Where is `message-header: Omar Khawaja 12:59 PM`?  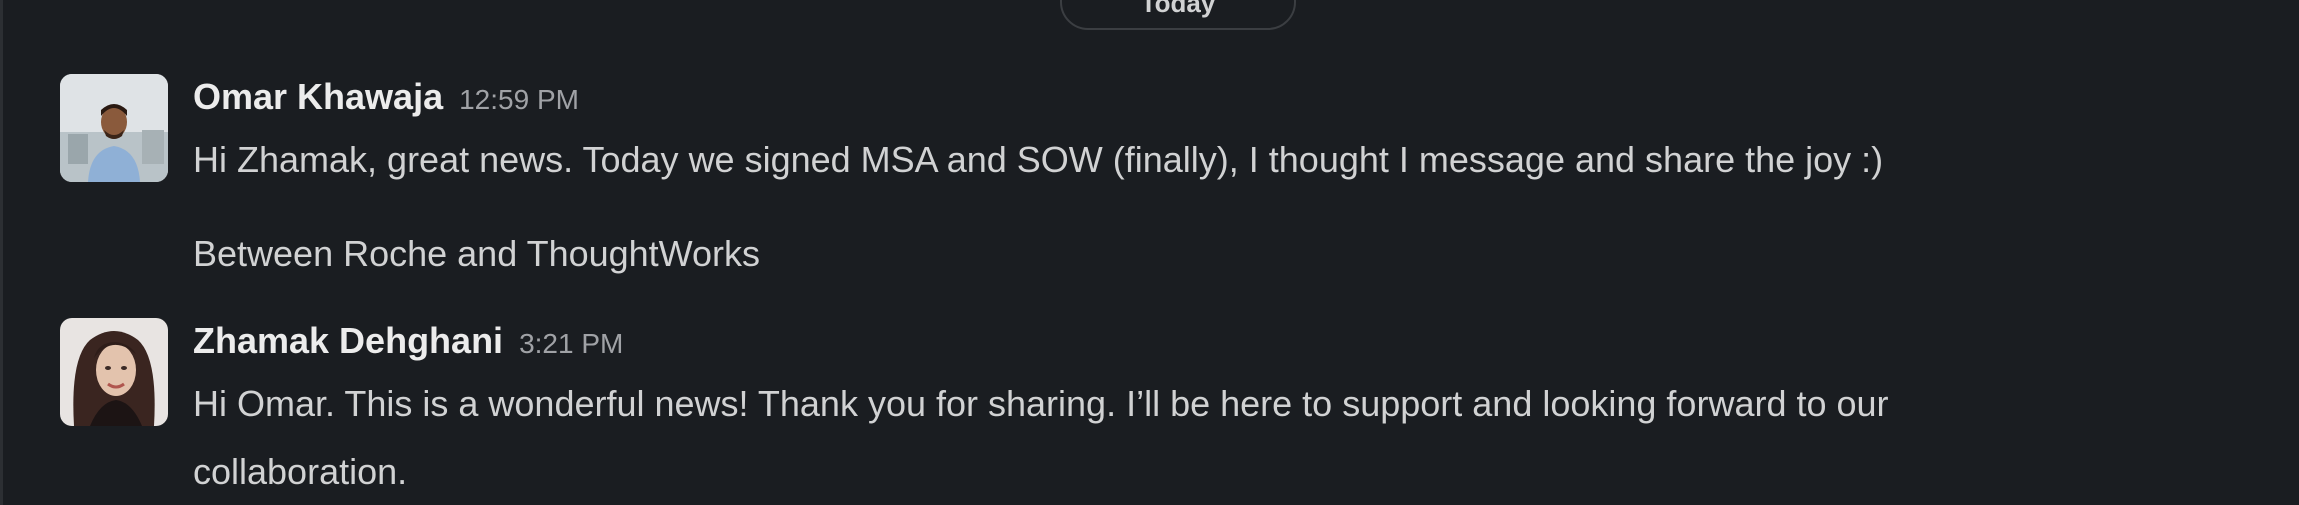
message-header: Omar Khawaja 12:59 PM is located at coordinates (386, 97).